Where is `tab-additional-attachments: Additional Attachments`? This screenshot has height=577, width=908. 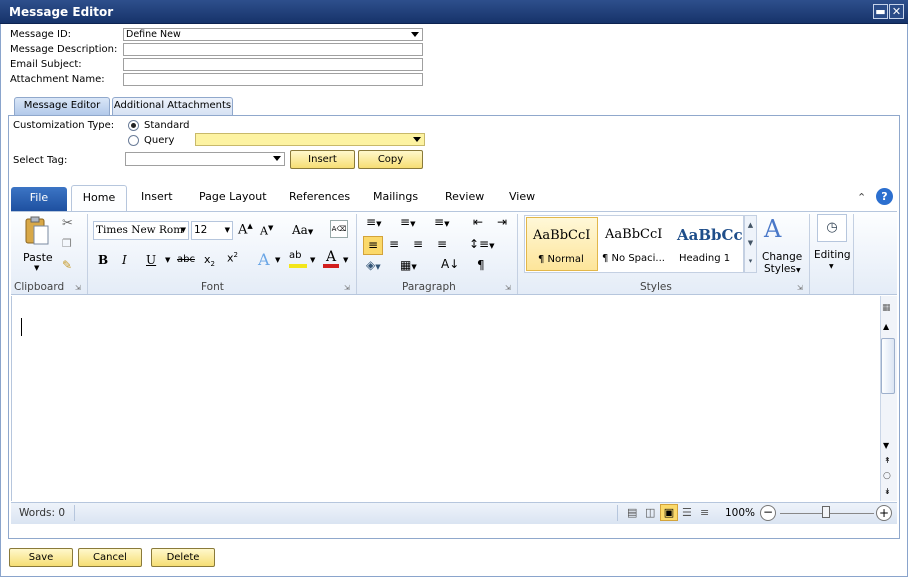 tab-additional-attachments: Additional Attachments is located at coordinates (172, 106).